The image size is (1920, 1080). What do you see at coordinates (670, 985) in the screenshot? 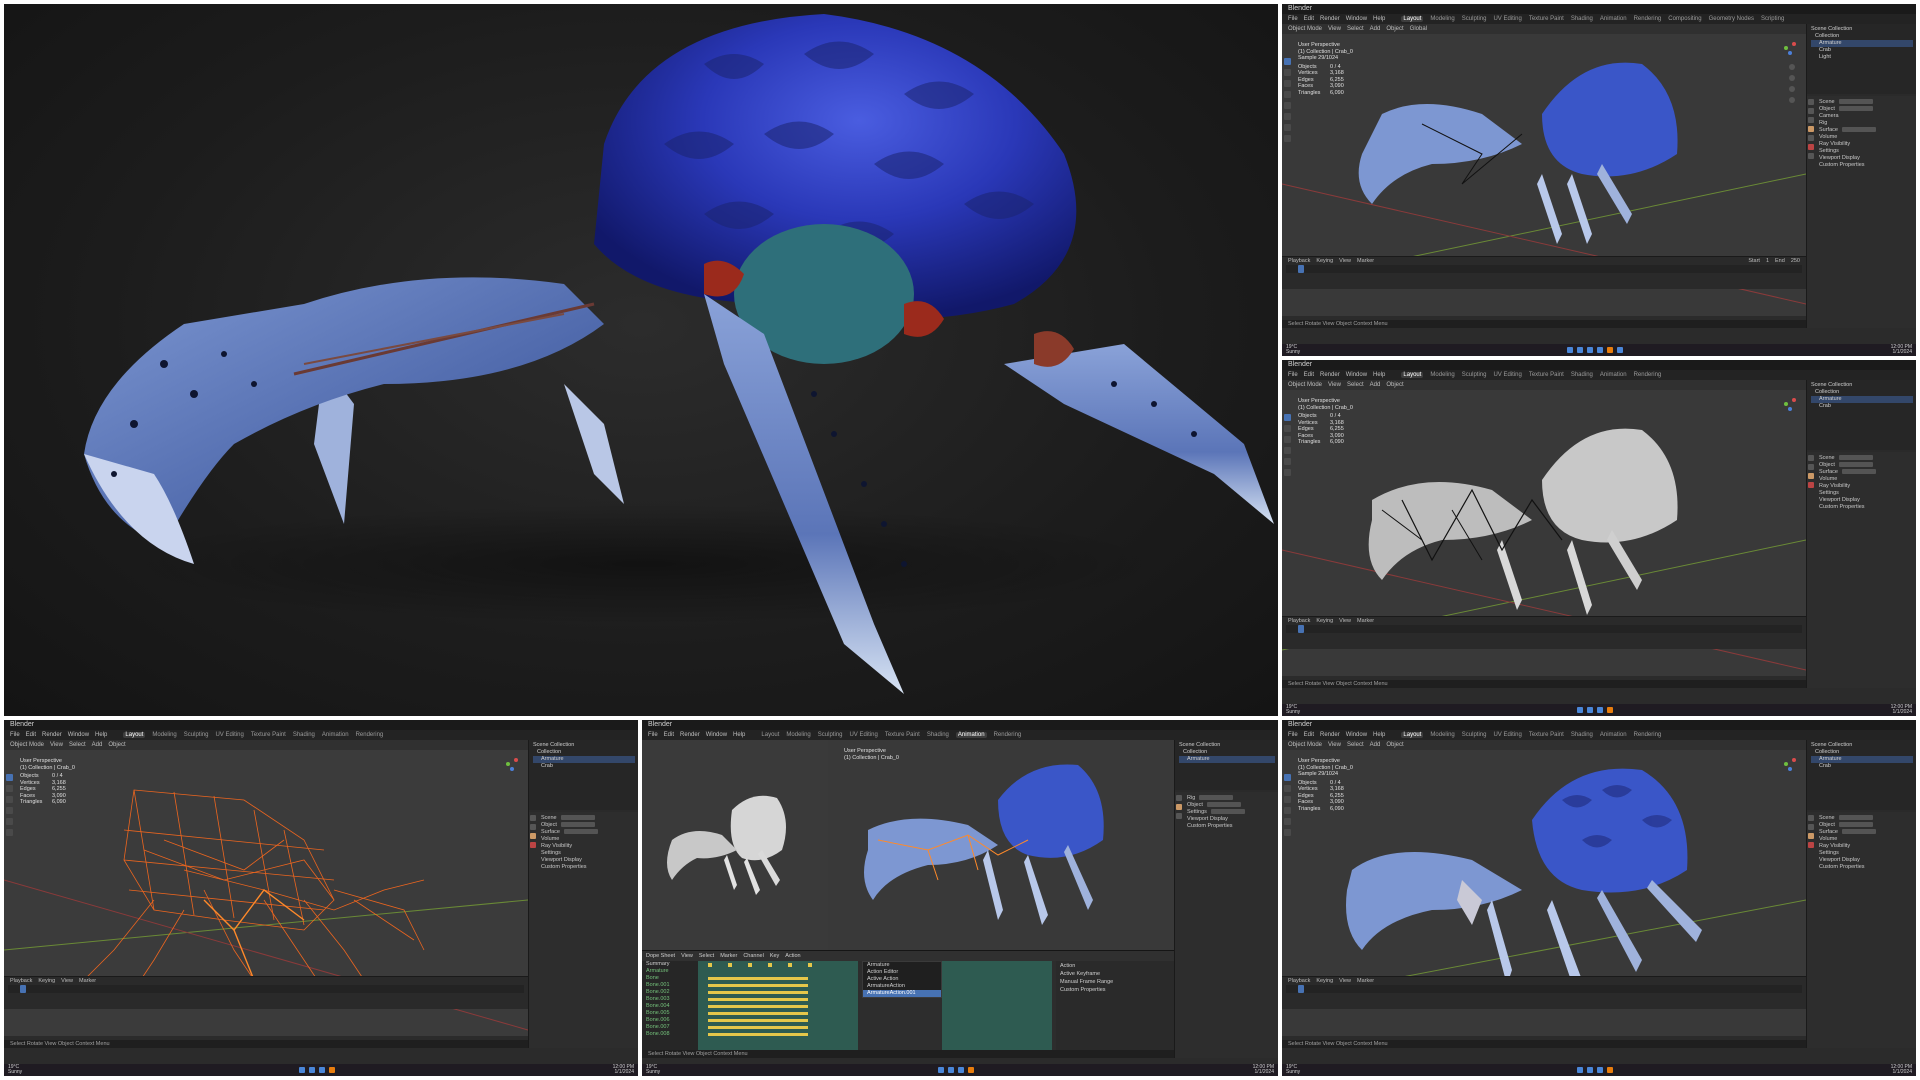
I see `channel-row: Bone.001` at bounding box center [670, 985].